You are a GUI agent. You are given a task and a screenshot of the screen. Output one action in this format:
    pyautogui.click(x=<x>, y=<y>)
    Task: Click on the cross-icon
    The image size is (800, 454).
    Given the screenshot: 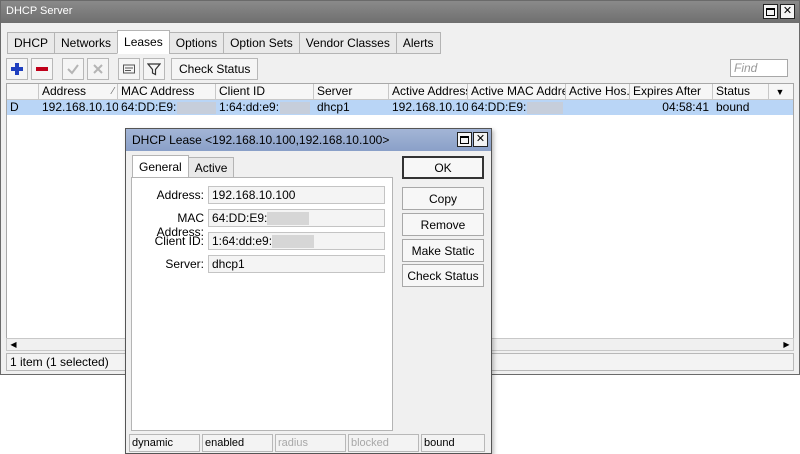 What is the action you would take?
    pyautogui.click(x=98, y=69)
    